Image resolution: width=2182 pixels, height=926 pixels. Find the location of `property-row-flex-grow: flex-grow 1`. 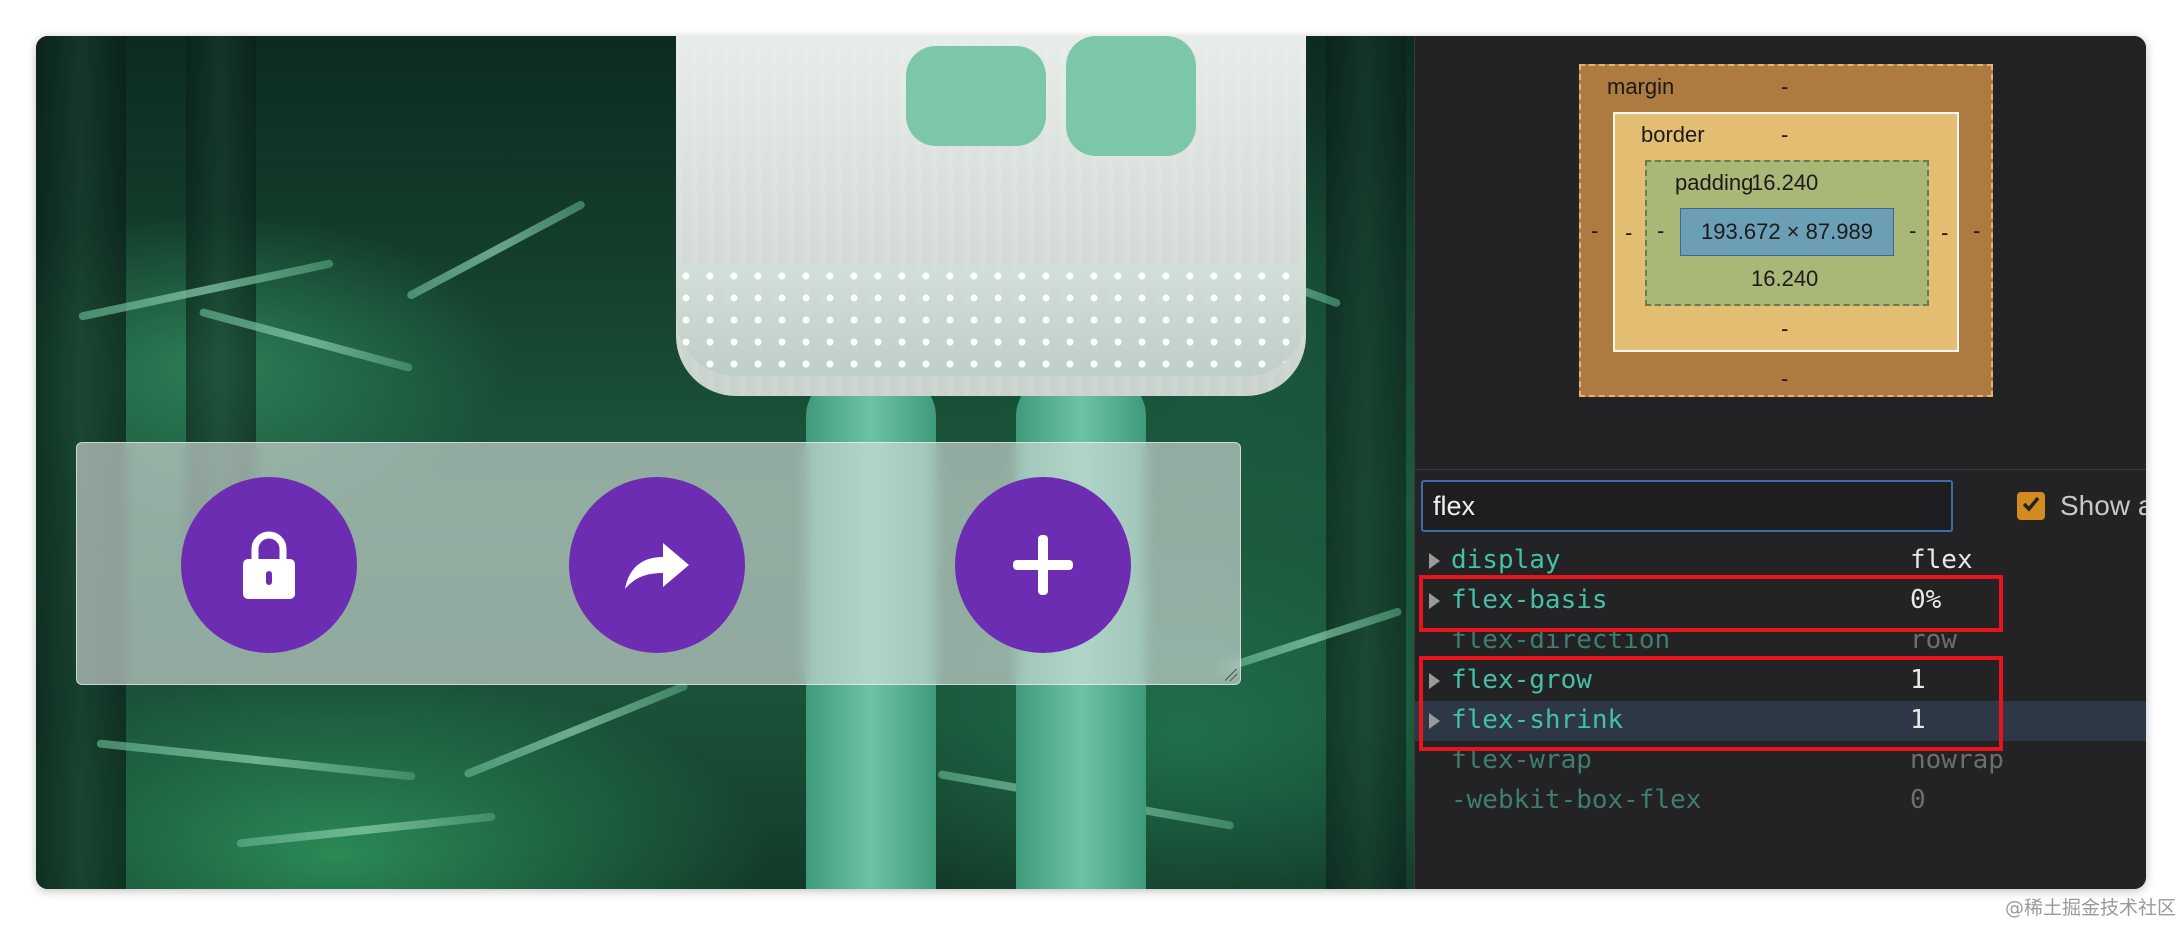

property-row-flex-grow: flex-grow 1 is located at coordinates (1780, 681).